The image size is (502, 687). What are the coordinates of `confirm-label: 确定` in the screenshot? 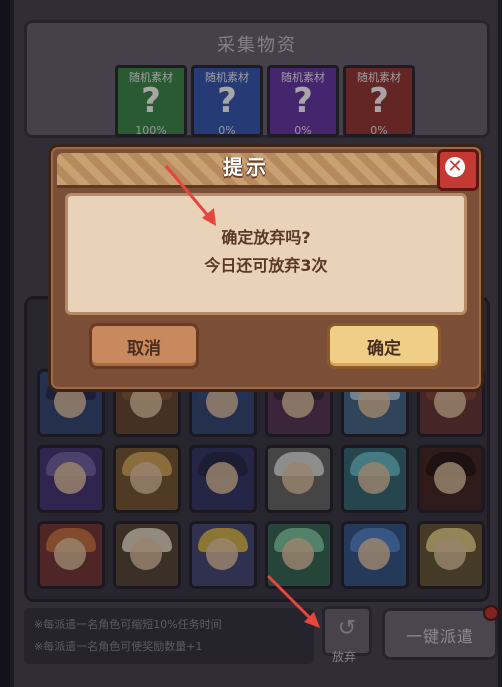 It's located at (384, 349).